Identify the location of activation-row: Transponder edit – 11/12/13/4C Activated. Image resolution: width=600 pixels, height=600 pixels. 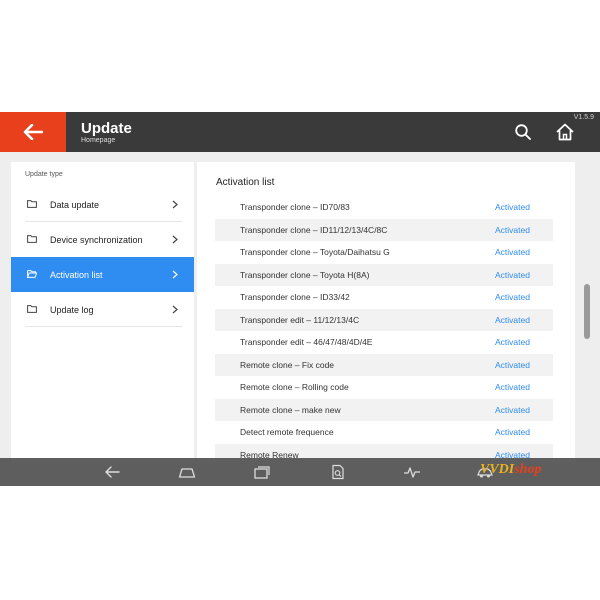
(384, 319).